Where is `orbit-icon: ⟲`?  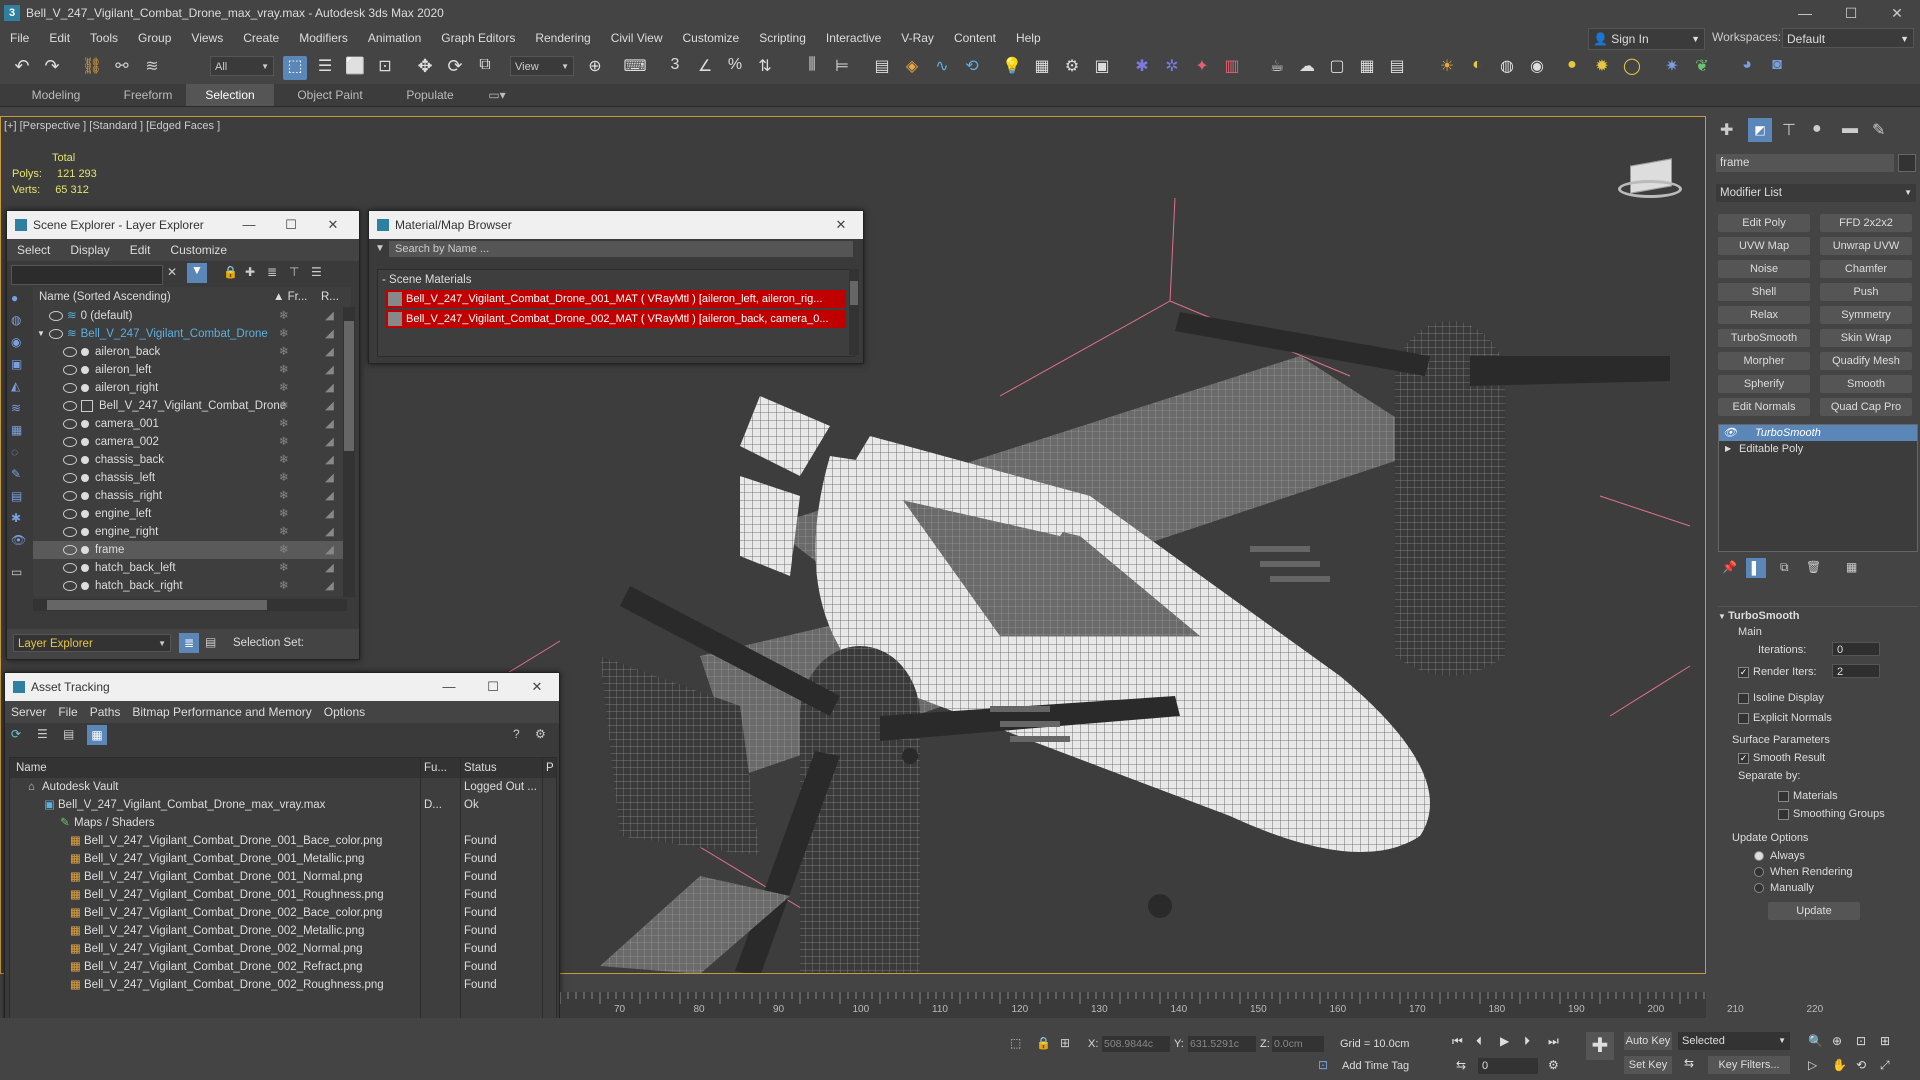
orbit-icon: ⟲ is located at coordinates (1861, 1065).